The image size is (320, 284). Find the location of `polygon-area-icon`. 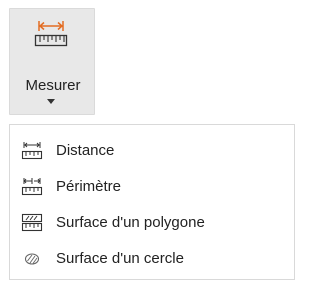

polygon-area-icon is located at coordinates (32, 223).